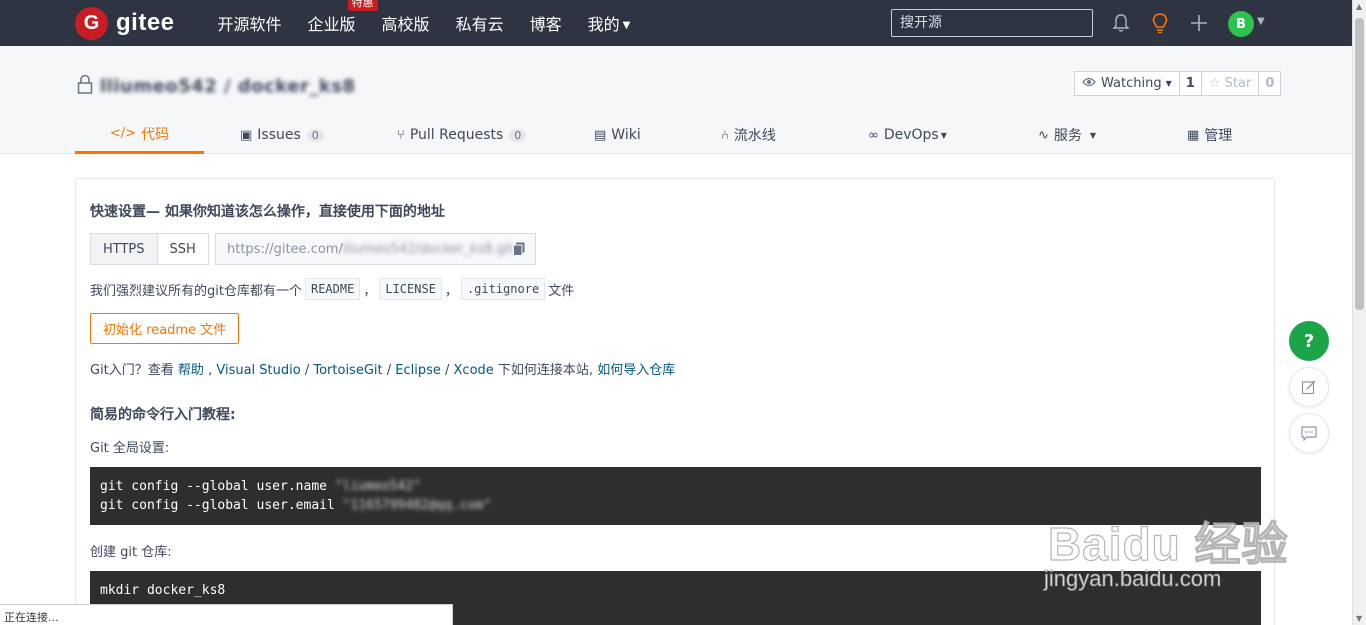  I want to click on pipeline-icon: ⑃, so click(725, 135).